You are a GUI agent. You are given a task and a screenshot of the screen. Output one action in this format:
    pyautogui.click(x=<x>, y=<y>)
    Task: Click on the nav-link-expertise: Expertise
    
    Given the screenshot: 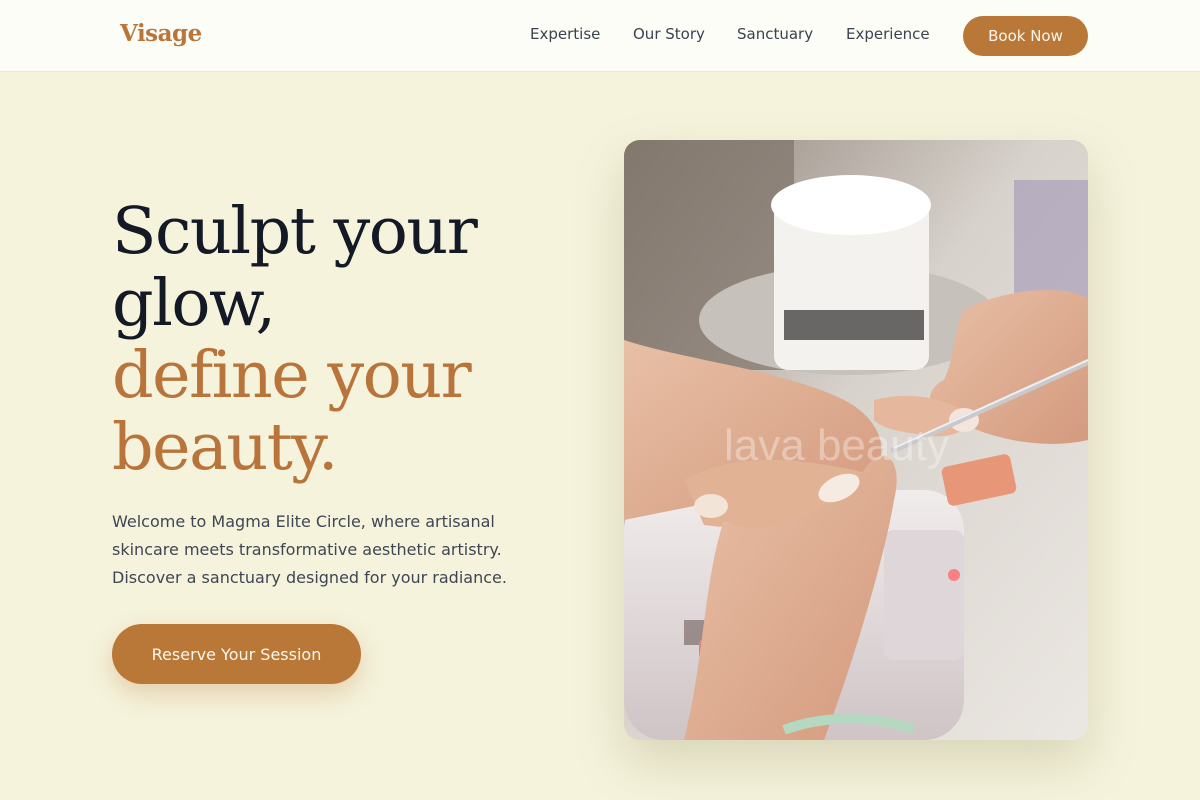 What is the action you would take?
    pyautogui.click(x=565, y=34)
    